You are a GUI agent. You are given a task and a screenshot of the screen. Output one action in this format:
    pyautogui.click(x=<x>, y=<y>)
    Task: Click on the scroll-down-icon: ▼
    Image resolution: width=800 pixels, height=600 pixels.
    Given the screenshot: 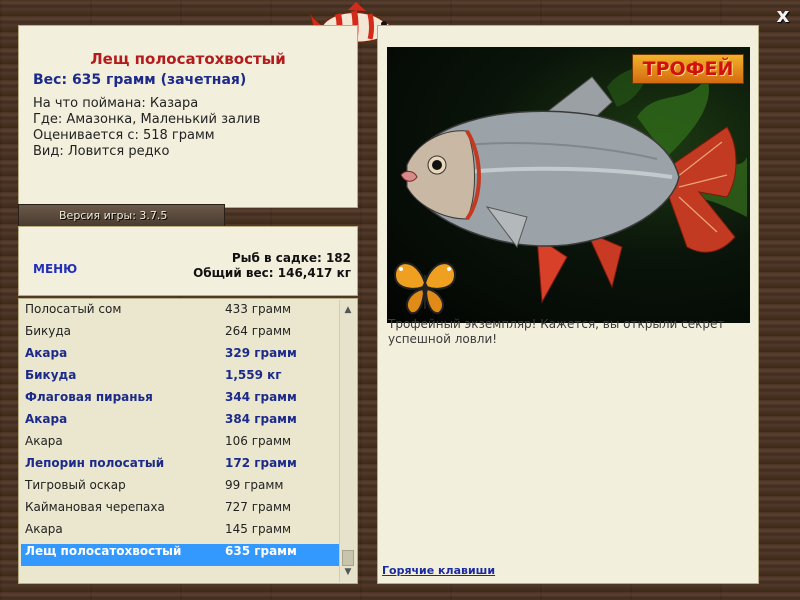 What is the action you would take?
    pyautogui.click(x=348, y=572)
    